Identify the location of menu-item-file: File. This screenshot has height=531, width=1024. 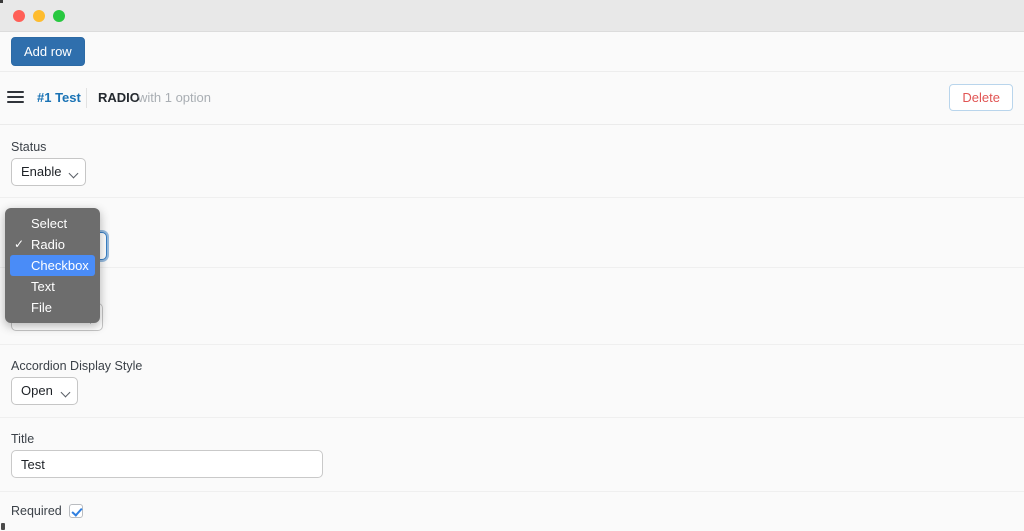
(52, 307).